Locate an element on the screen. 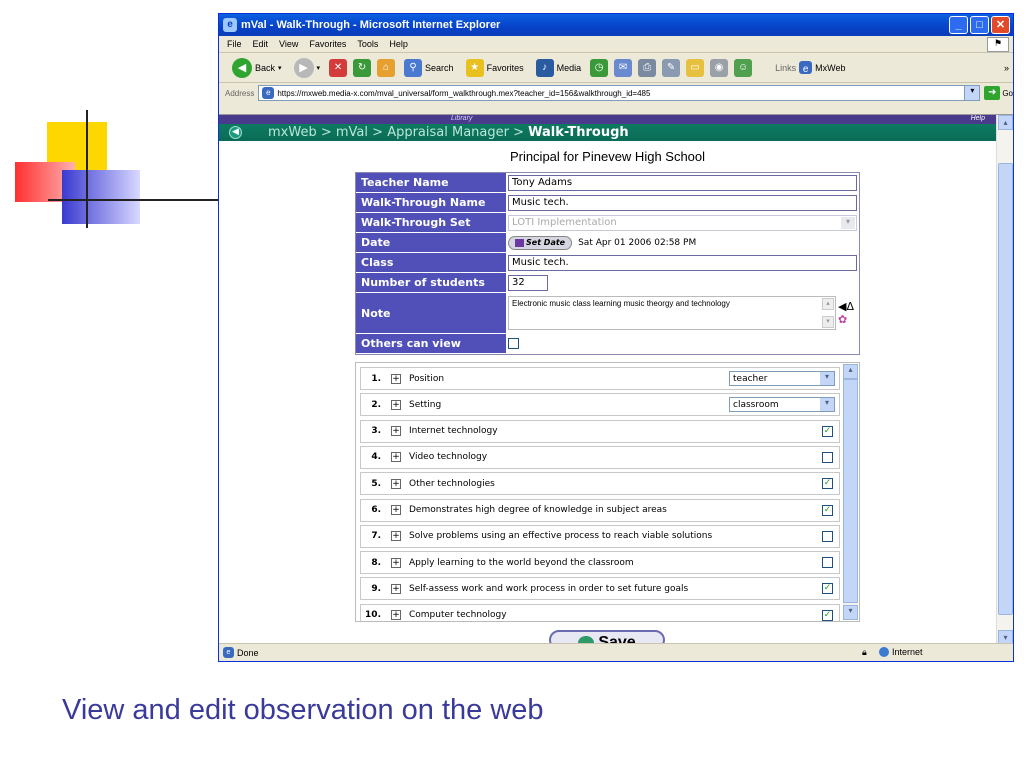 The image size is (1024, 768). set-date-button: Set Date is located at coordinates (540, 242).